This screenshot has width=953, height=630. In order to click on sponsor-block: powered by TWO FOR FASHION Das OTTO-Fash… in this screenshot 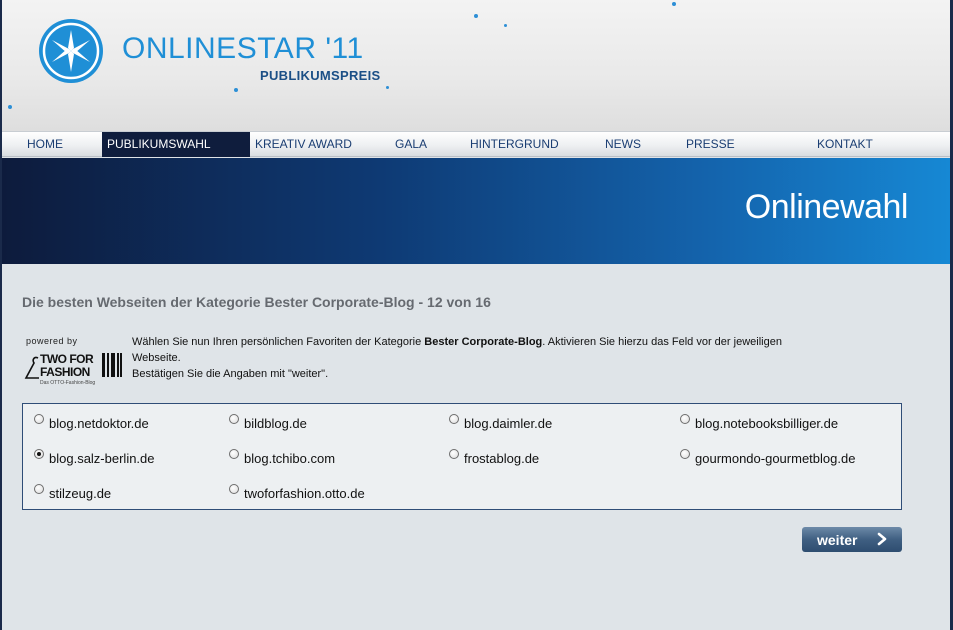, I will do `click(74, 361)`.